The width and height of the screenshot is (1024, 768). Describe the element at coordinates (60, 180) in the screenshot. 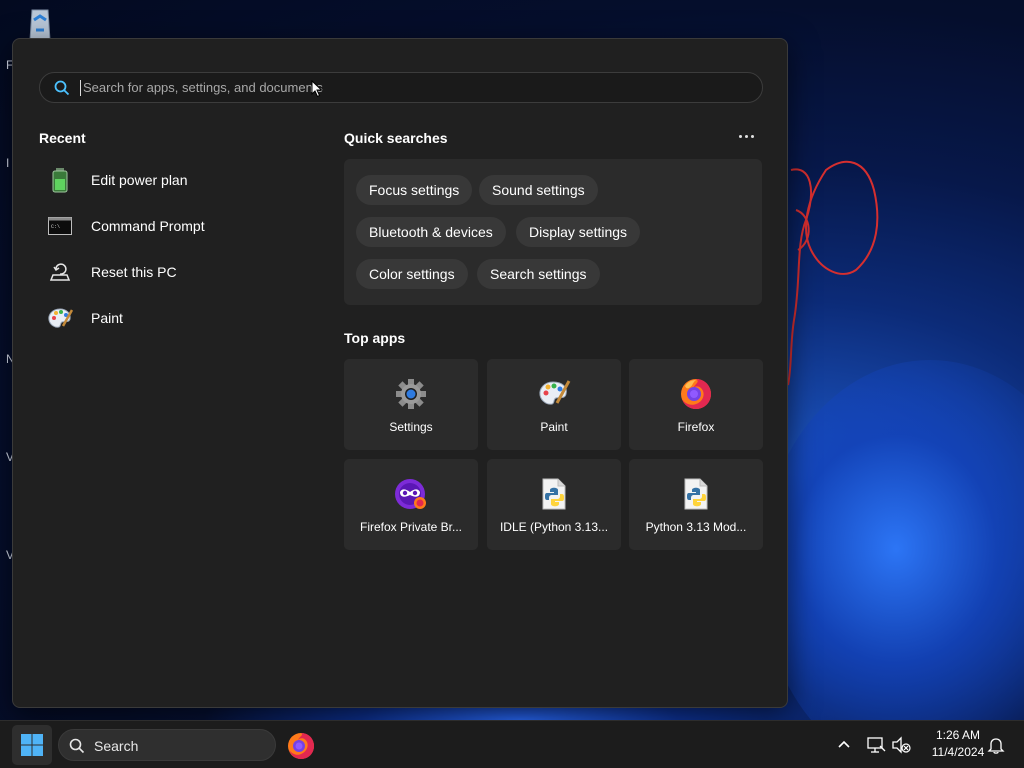

I see `battery-icon` at that location.